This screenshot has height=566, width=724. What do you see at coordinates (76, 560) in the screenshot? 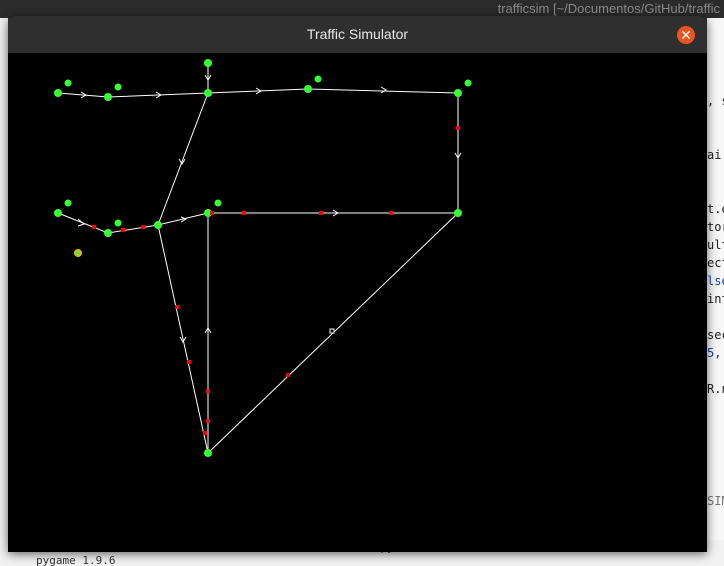
I see `console-line: pygame 1.9.6` at bounding box center [76, 560].